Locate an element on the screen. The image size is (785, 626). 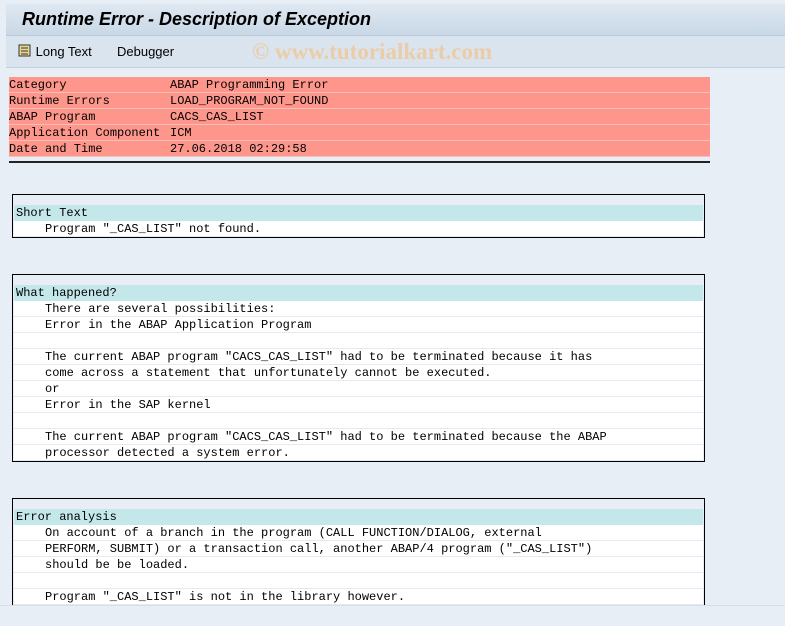
scroll-area-bottom is located at coordinates (392, 615).